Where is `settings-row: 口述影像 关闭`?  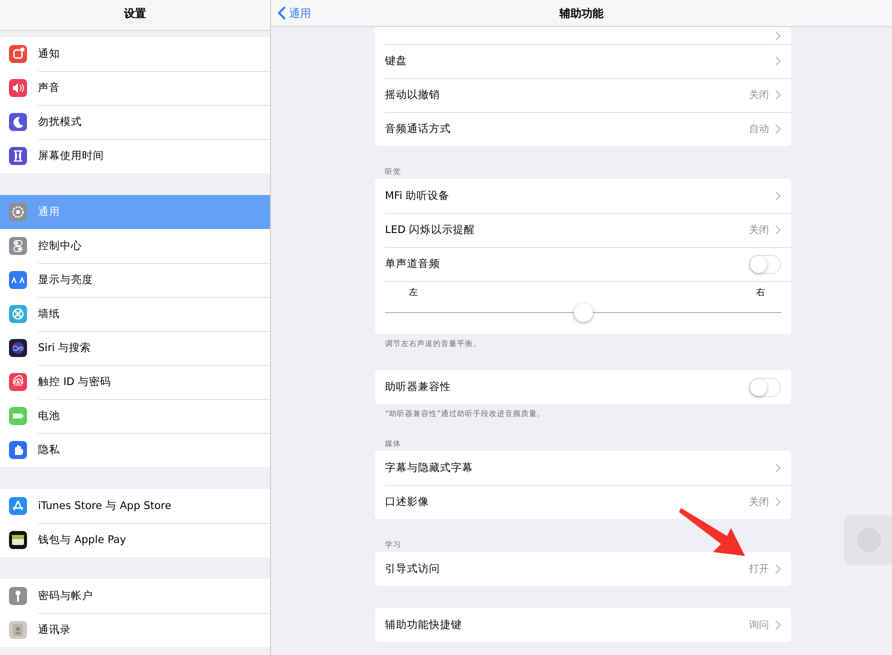 settings-row: 口述影像 关闭 is located at coordinates (583, 502).